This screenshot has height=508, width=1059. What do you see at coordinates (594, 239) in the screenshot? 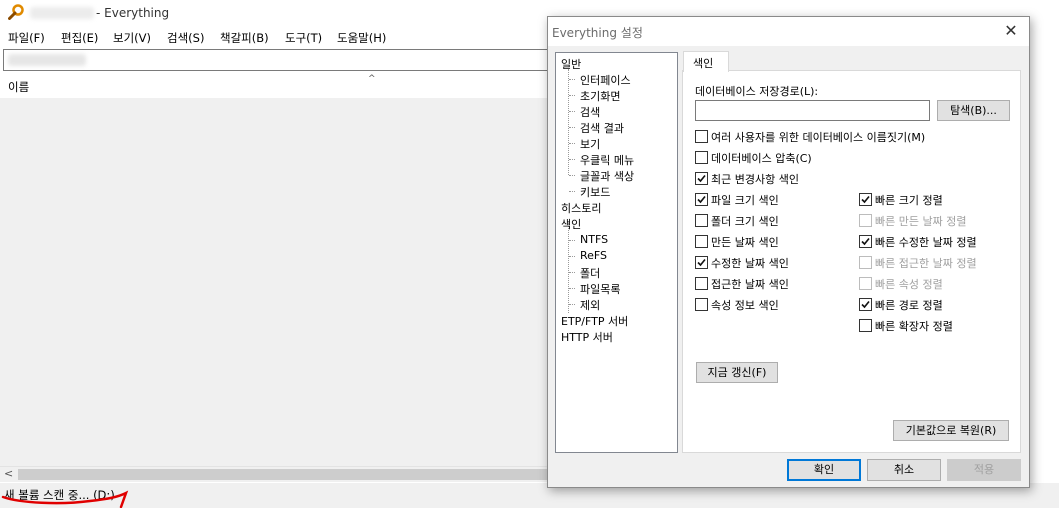
I see `tree-item: NTFS` at bounding box center [594, 239].